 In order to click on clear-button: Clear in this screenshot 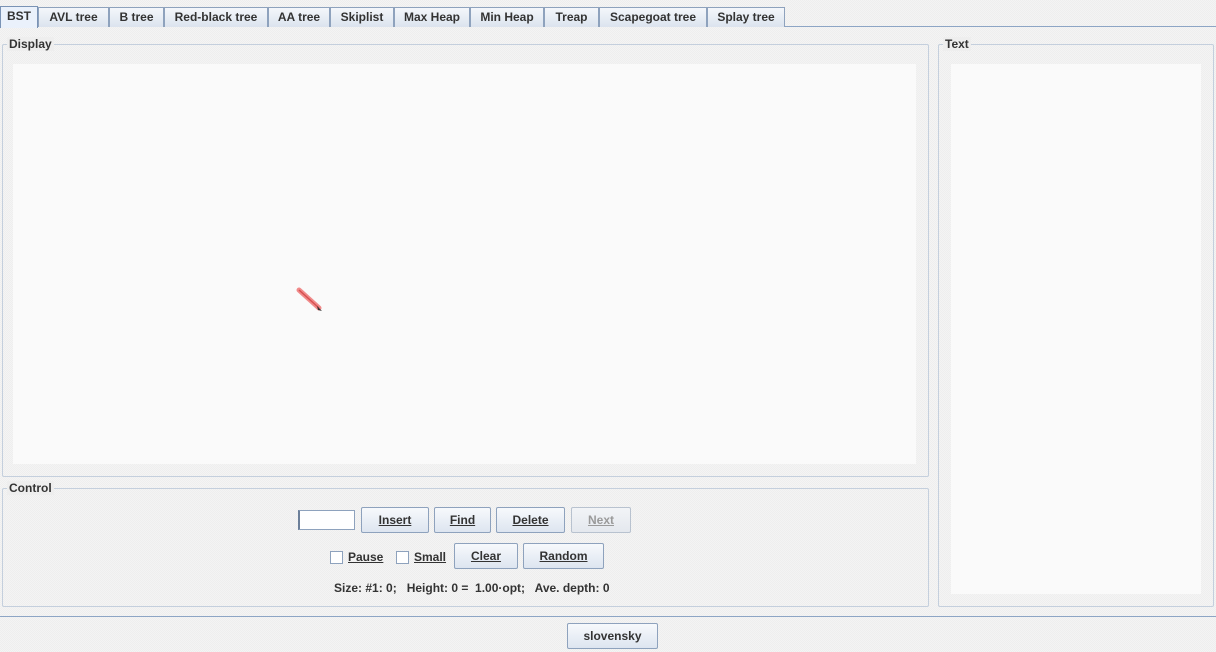, I will do `click(486, 556)`.